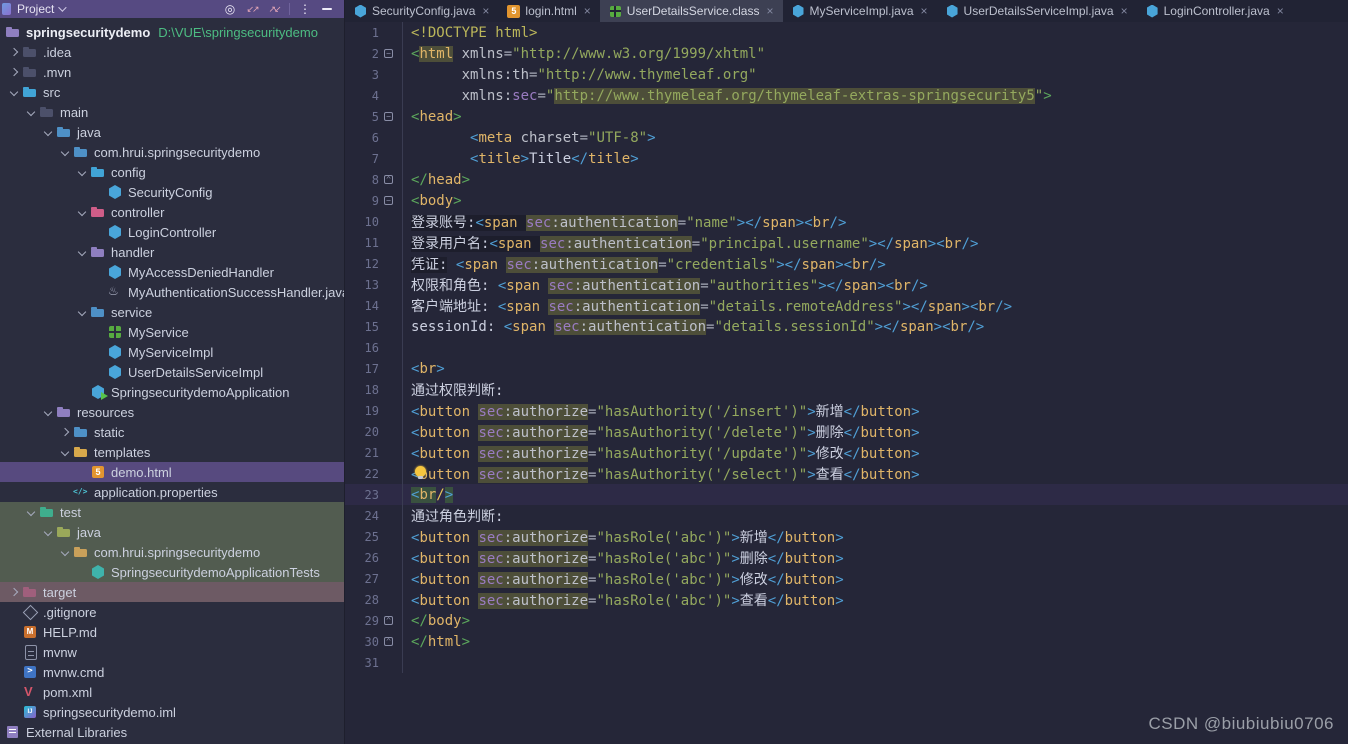 The width and height of the screenshot is (1348, 744). I want to click on code-line-6: 6 <meta charset="UTF-8">, so click(846, 137).